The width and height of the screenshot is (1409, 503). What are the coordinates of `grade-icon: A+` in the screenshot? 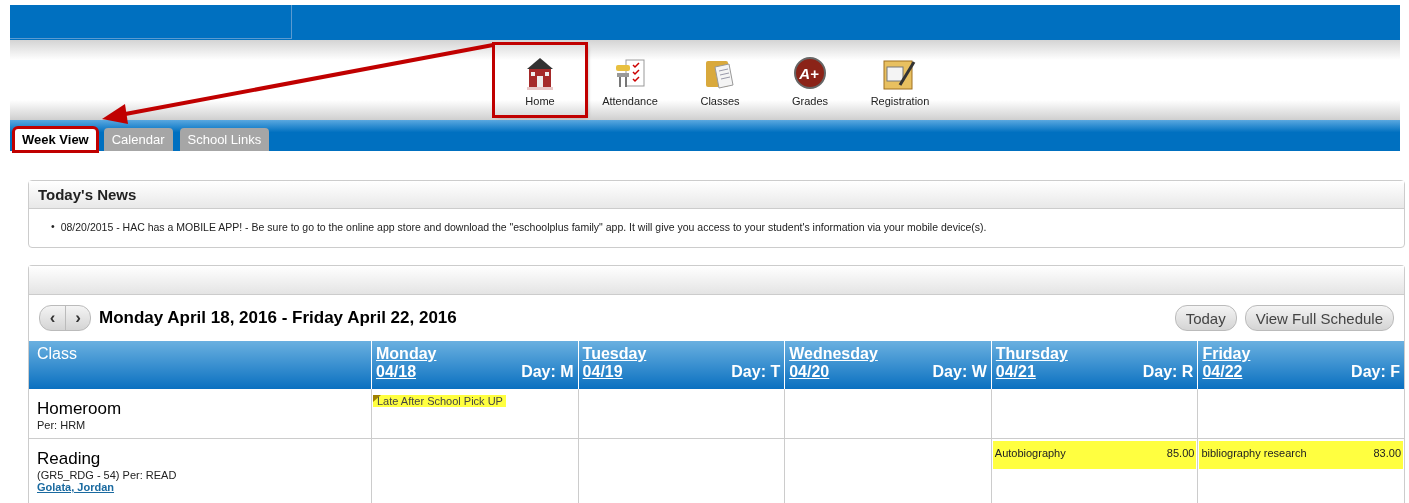 It's located at (810, 74).